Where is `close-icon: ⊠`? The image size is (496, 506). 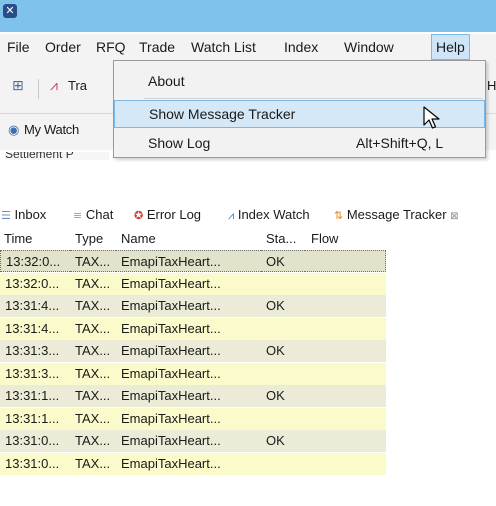 close-icon: ⊠ is located at coordinates (454, 216).